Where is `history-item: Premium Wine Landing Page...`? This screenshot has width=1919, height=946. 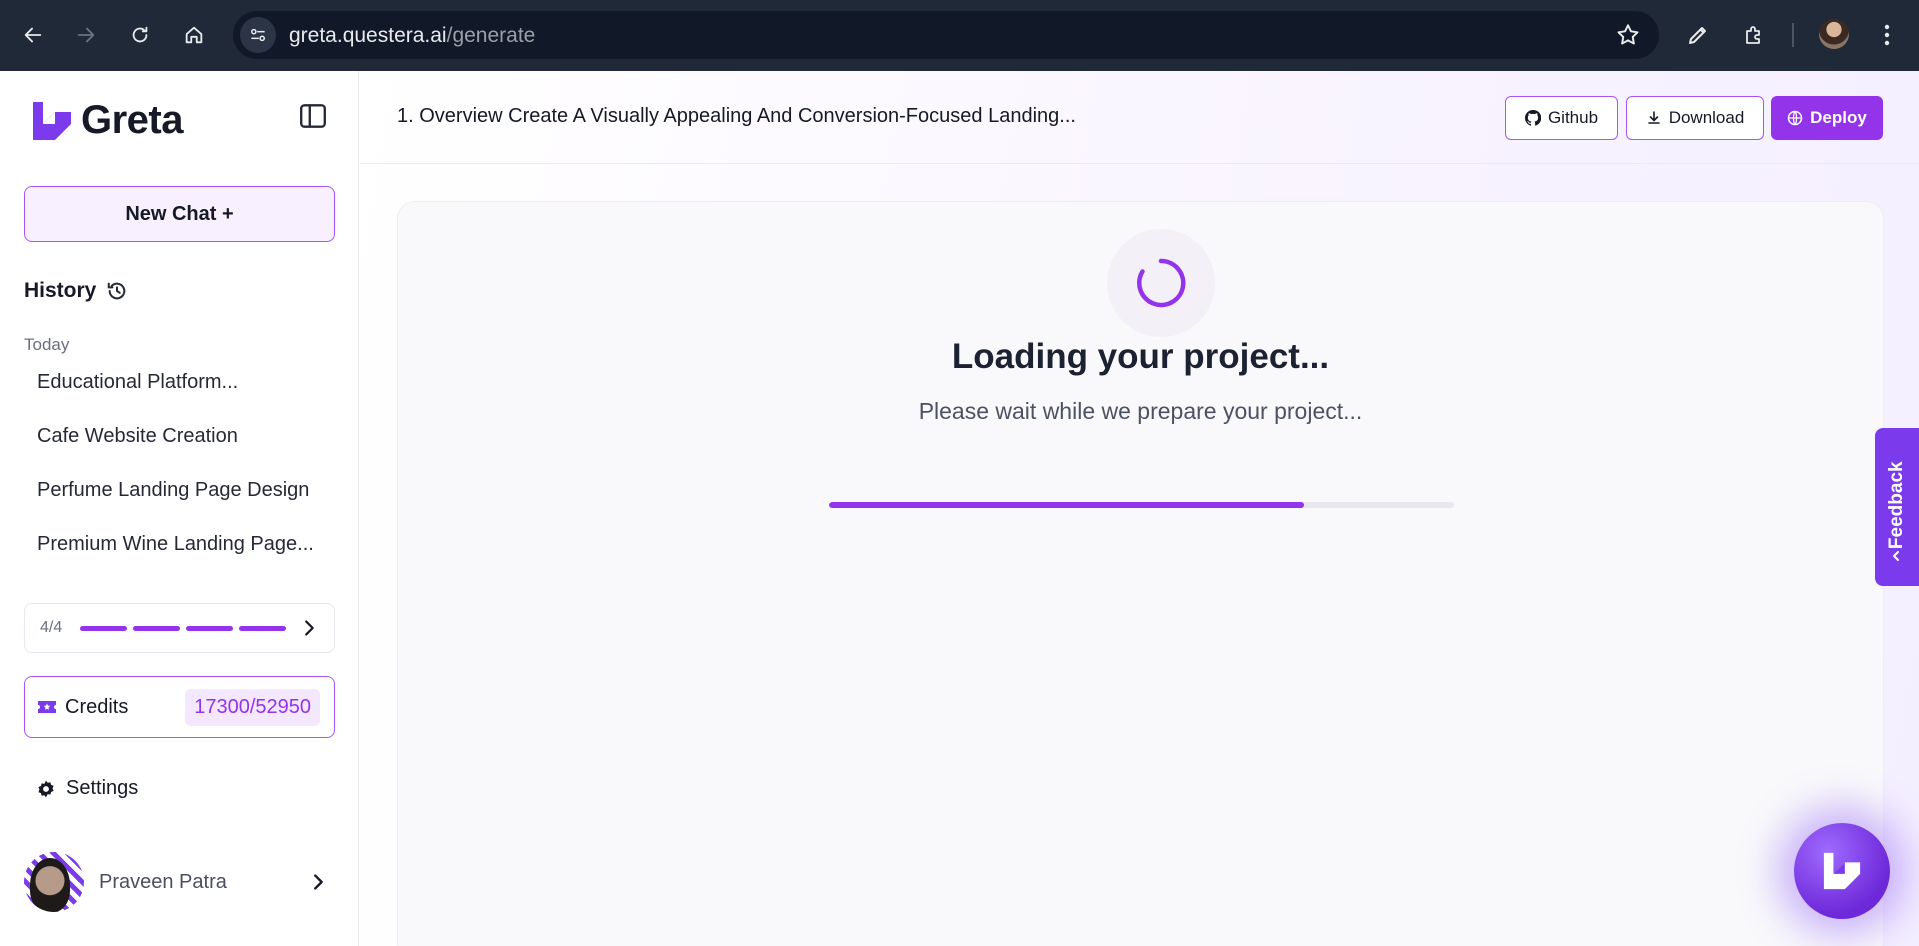
history-item: Premium Wine Landing Page... is located at coordinates (182, 545).